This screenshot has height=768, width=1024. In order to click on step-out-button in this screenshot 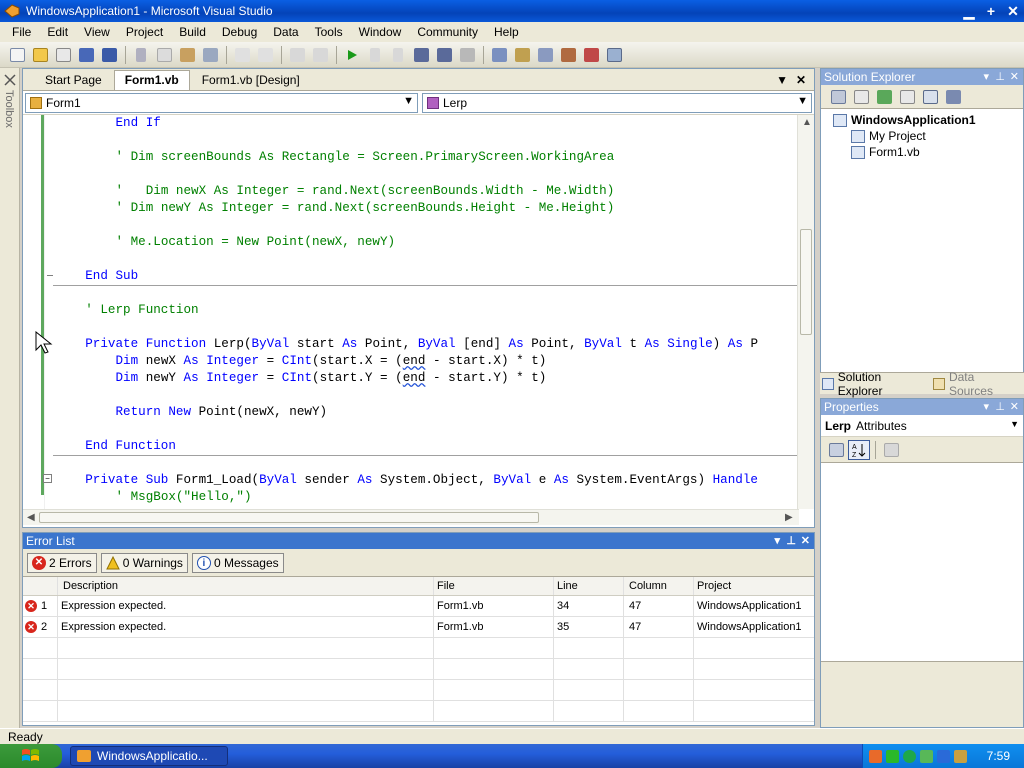, I will do `click(467, 55)`.